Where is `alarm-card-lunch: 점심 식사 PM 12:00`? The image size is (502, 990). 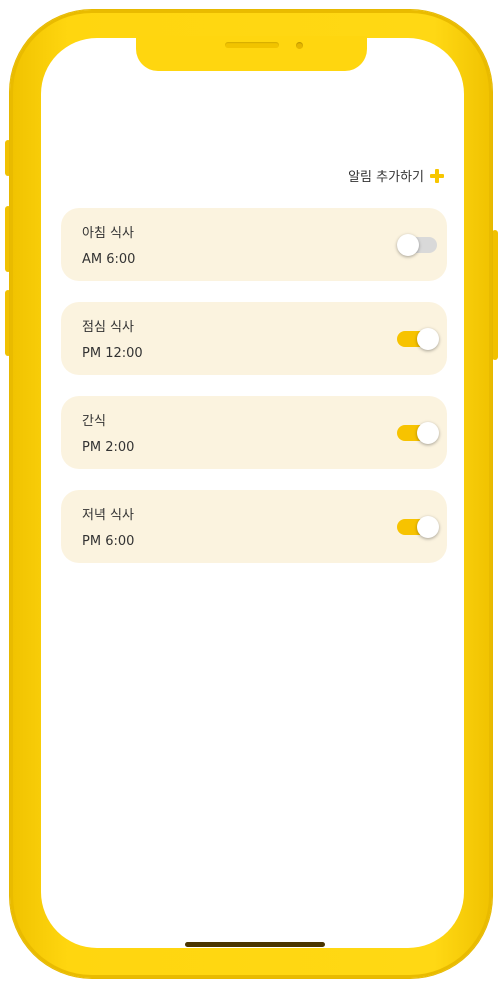 alarm-card-lunch: 점심 식사 PM 12:00 is located at coordinates (254, 338).